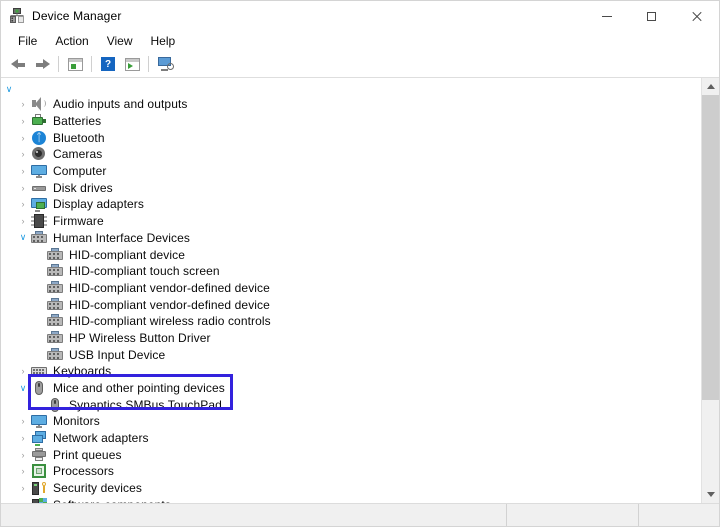 This screenshot has width=720, height=527. I want to click on tree-item-human-interface-devices: ∨ Human Interface Devices, so click(351, 238).